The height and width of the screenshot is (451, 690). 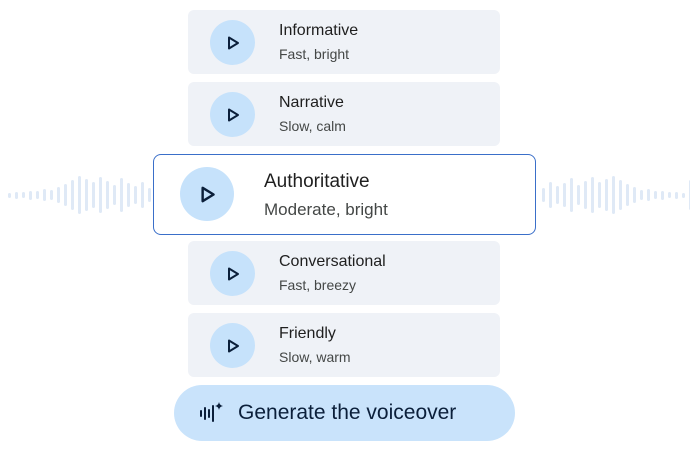 I want to click on voice-sparkle-icon, so click(x=211, y=413).